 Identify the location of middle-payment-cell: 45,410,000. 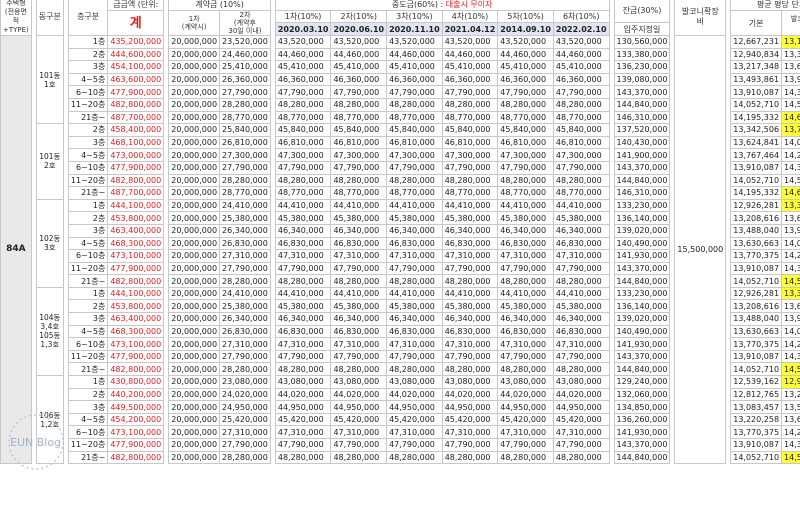
(470, 67).